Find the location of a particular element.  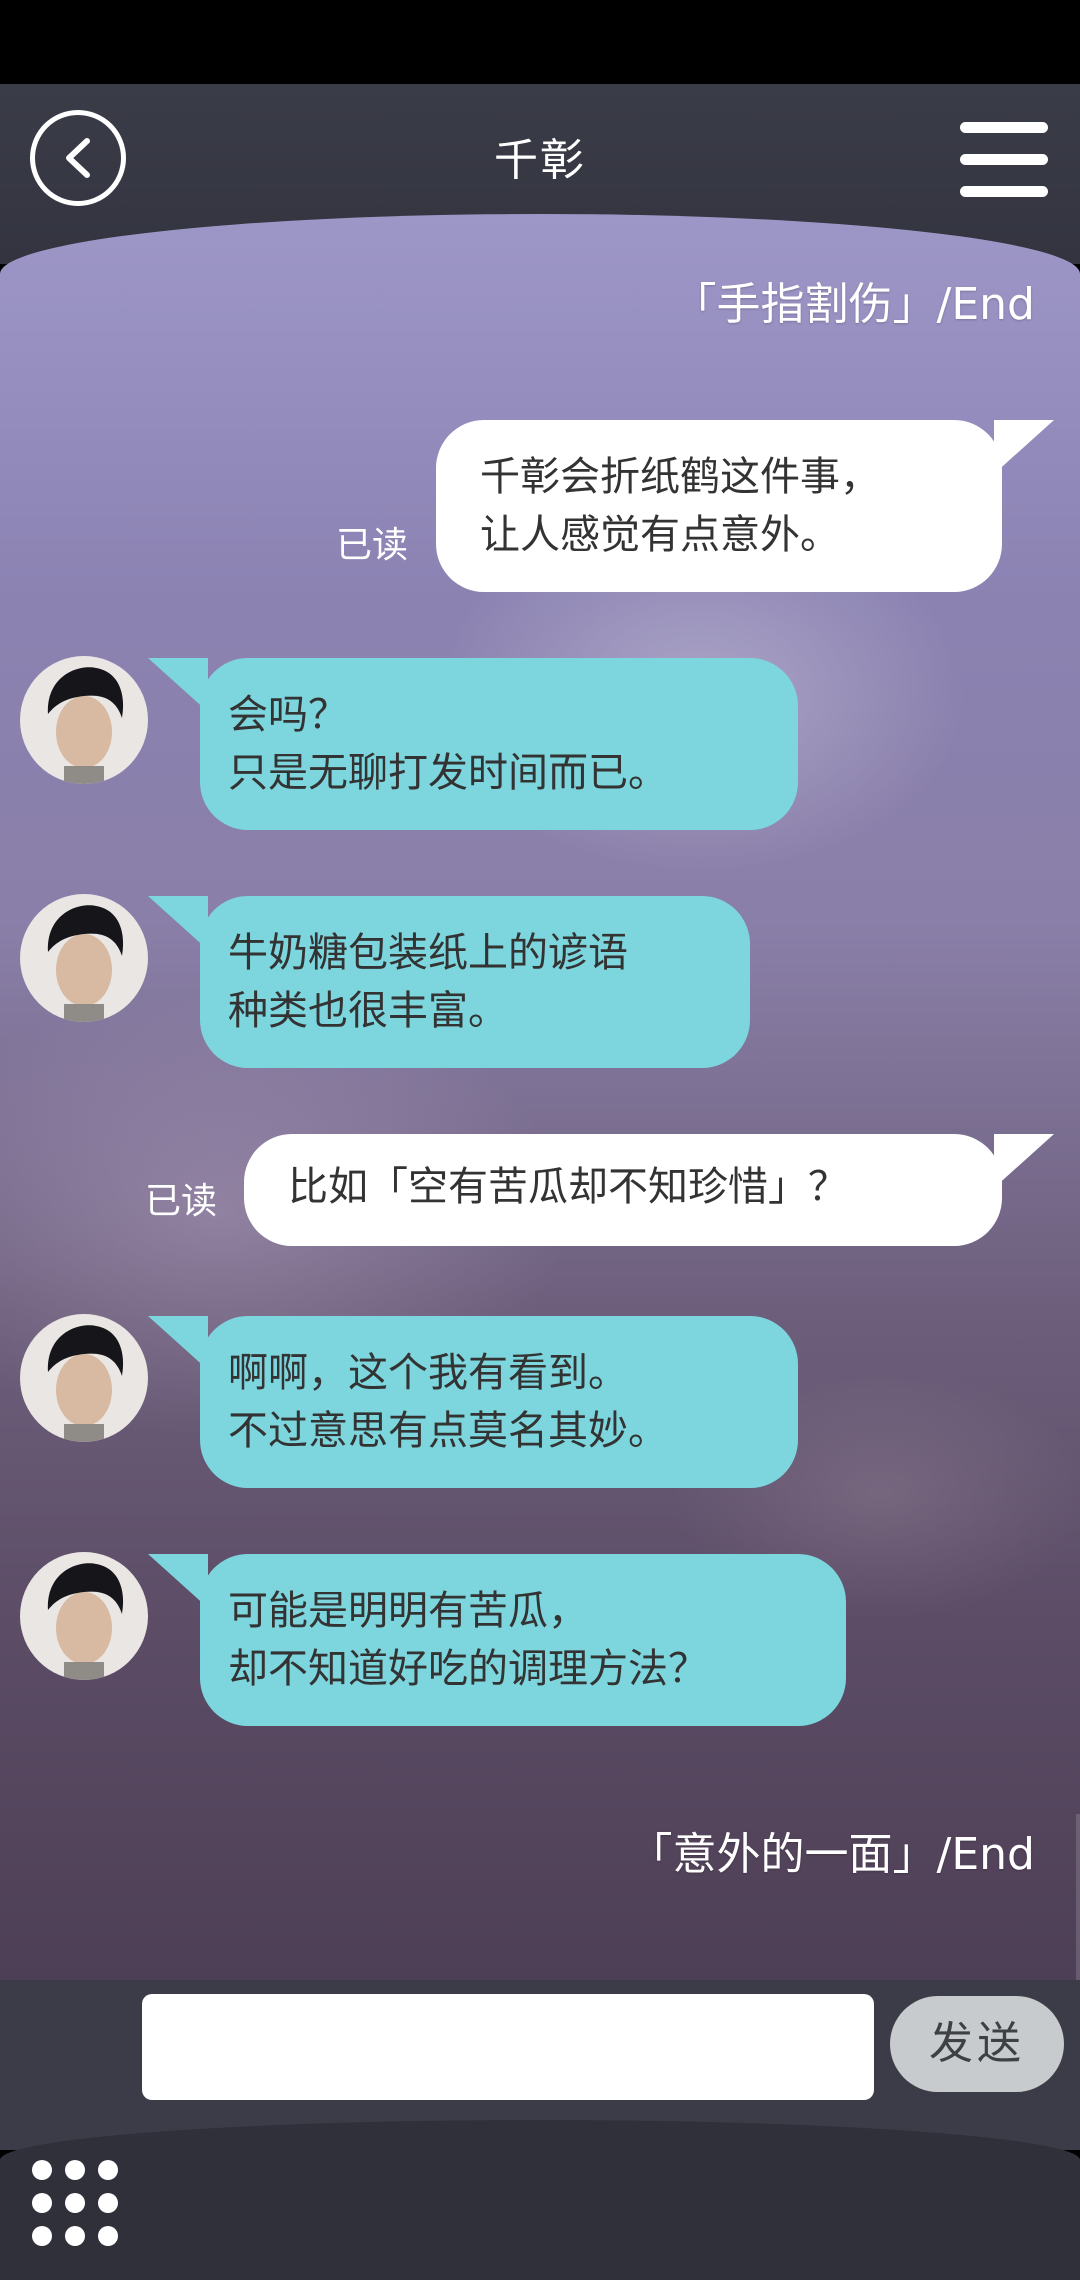

chapter-end-label: 「手指割伤」/End is located at coordinates (853, 304).